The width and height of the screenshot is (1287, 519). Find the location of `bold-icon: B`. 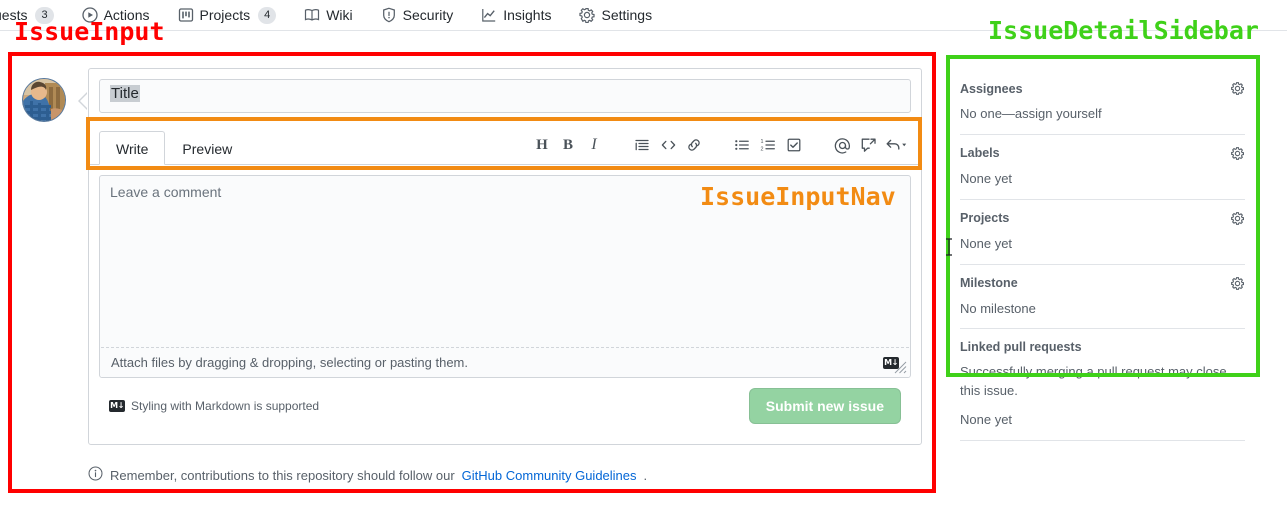

bold-icon: B is located at coordinates (568, 145).